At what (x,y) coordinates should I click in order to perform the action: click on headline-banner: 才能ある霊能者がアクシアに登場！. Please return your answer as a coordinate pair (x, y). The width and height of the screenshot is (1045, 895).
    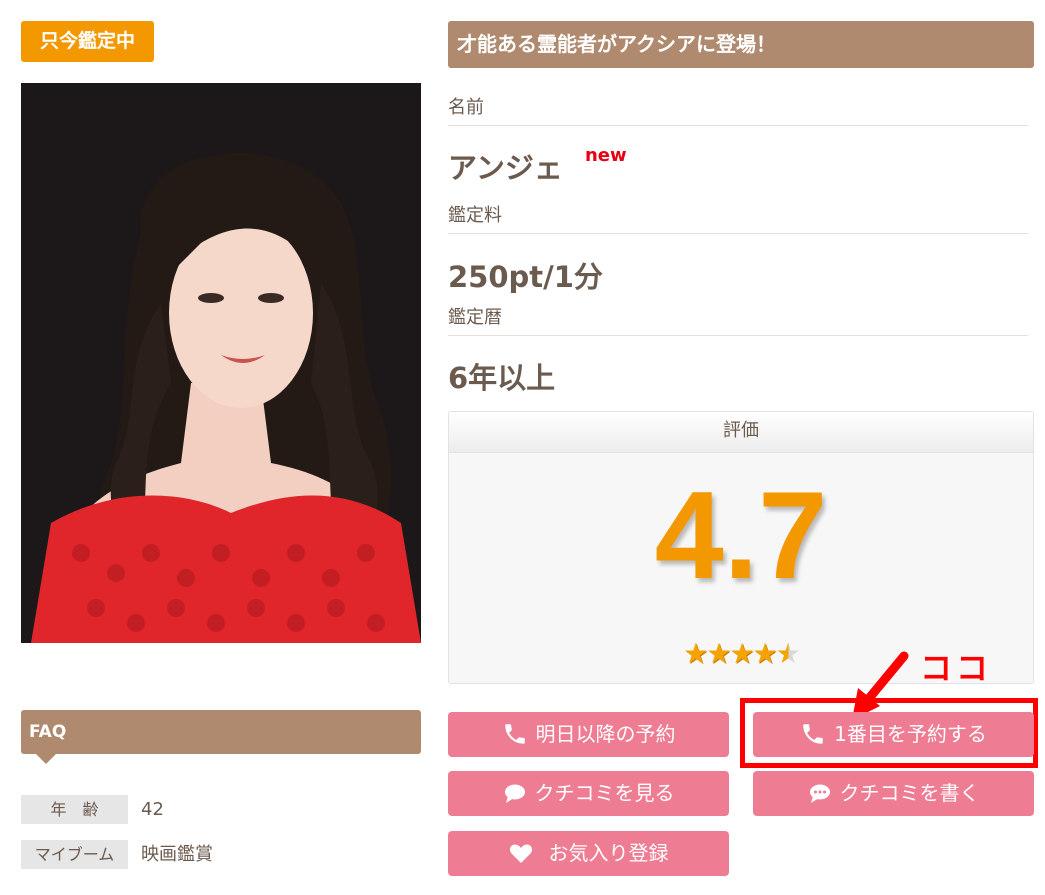
    Looking at the image, I should click on (741, 44).